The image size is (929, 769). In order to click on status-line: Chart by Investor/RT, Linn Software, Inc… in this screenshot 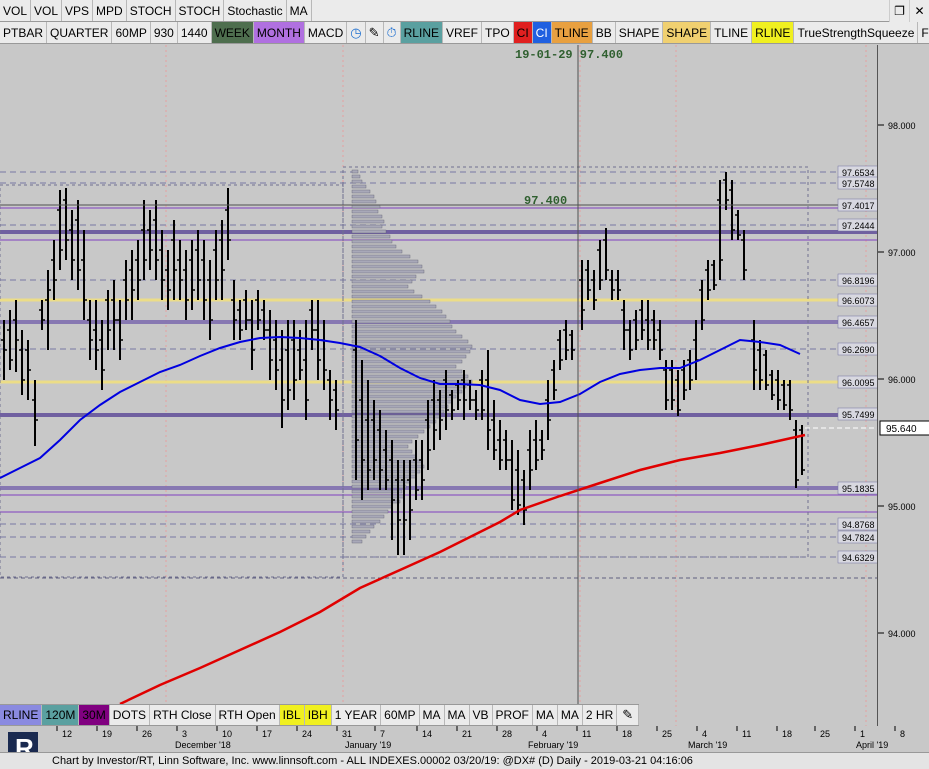, I will do `click(464, 760)`.